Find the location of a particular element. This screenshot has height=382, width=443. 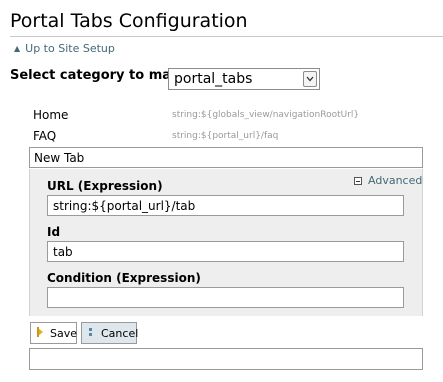

url-expression-input: string:${portal_url}/tab is located at coordinates (225, 205).